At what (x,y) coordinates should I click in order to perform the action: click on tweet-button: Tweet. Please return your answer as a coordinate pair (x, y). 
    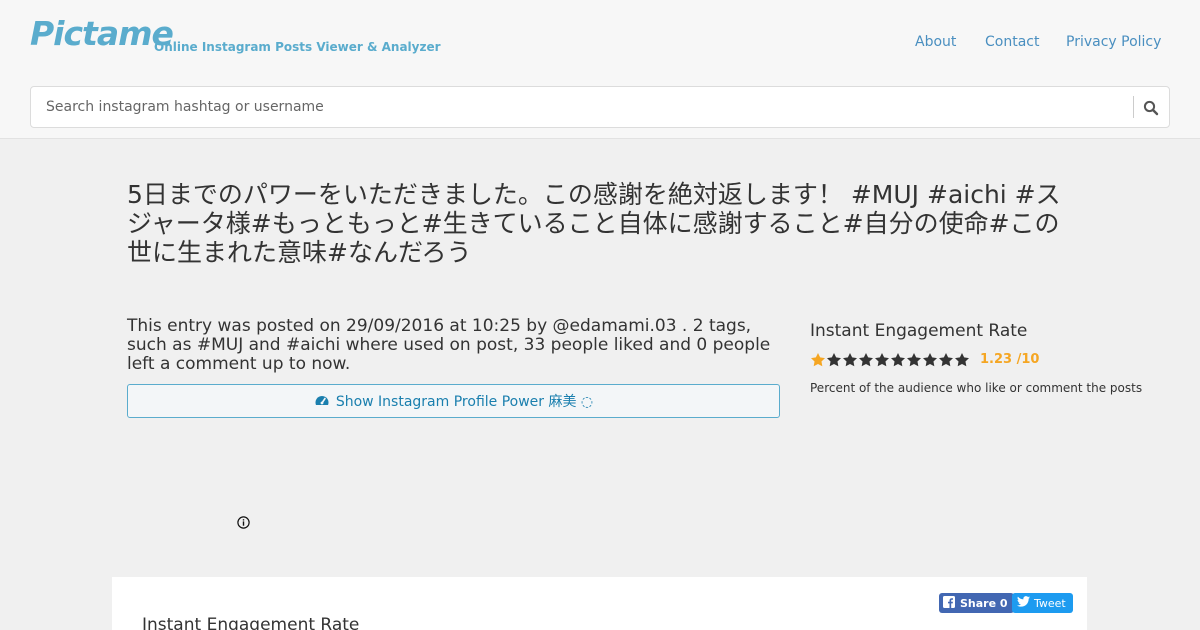
    Looking at the image, I should click on (1042, 603).